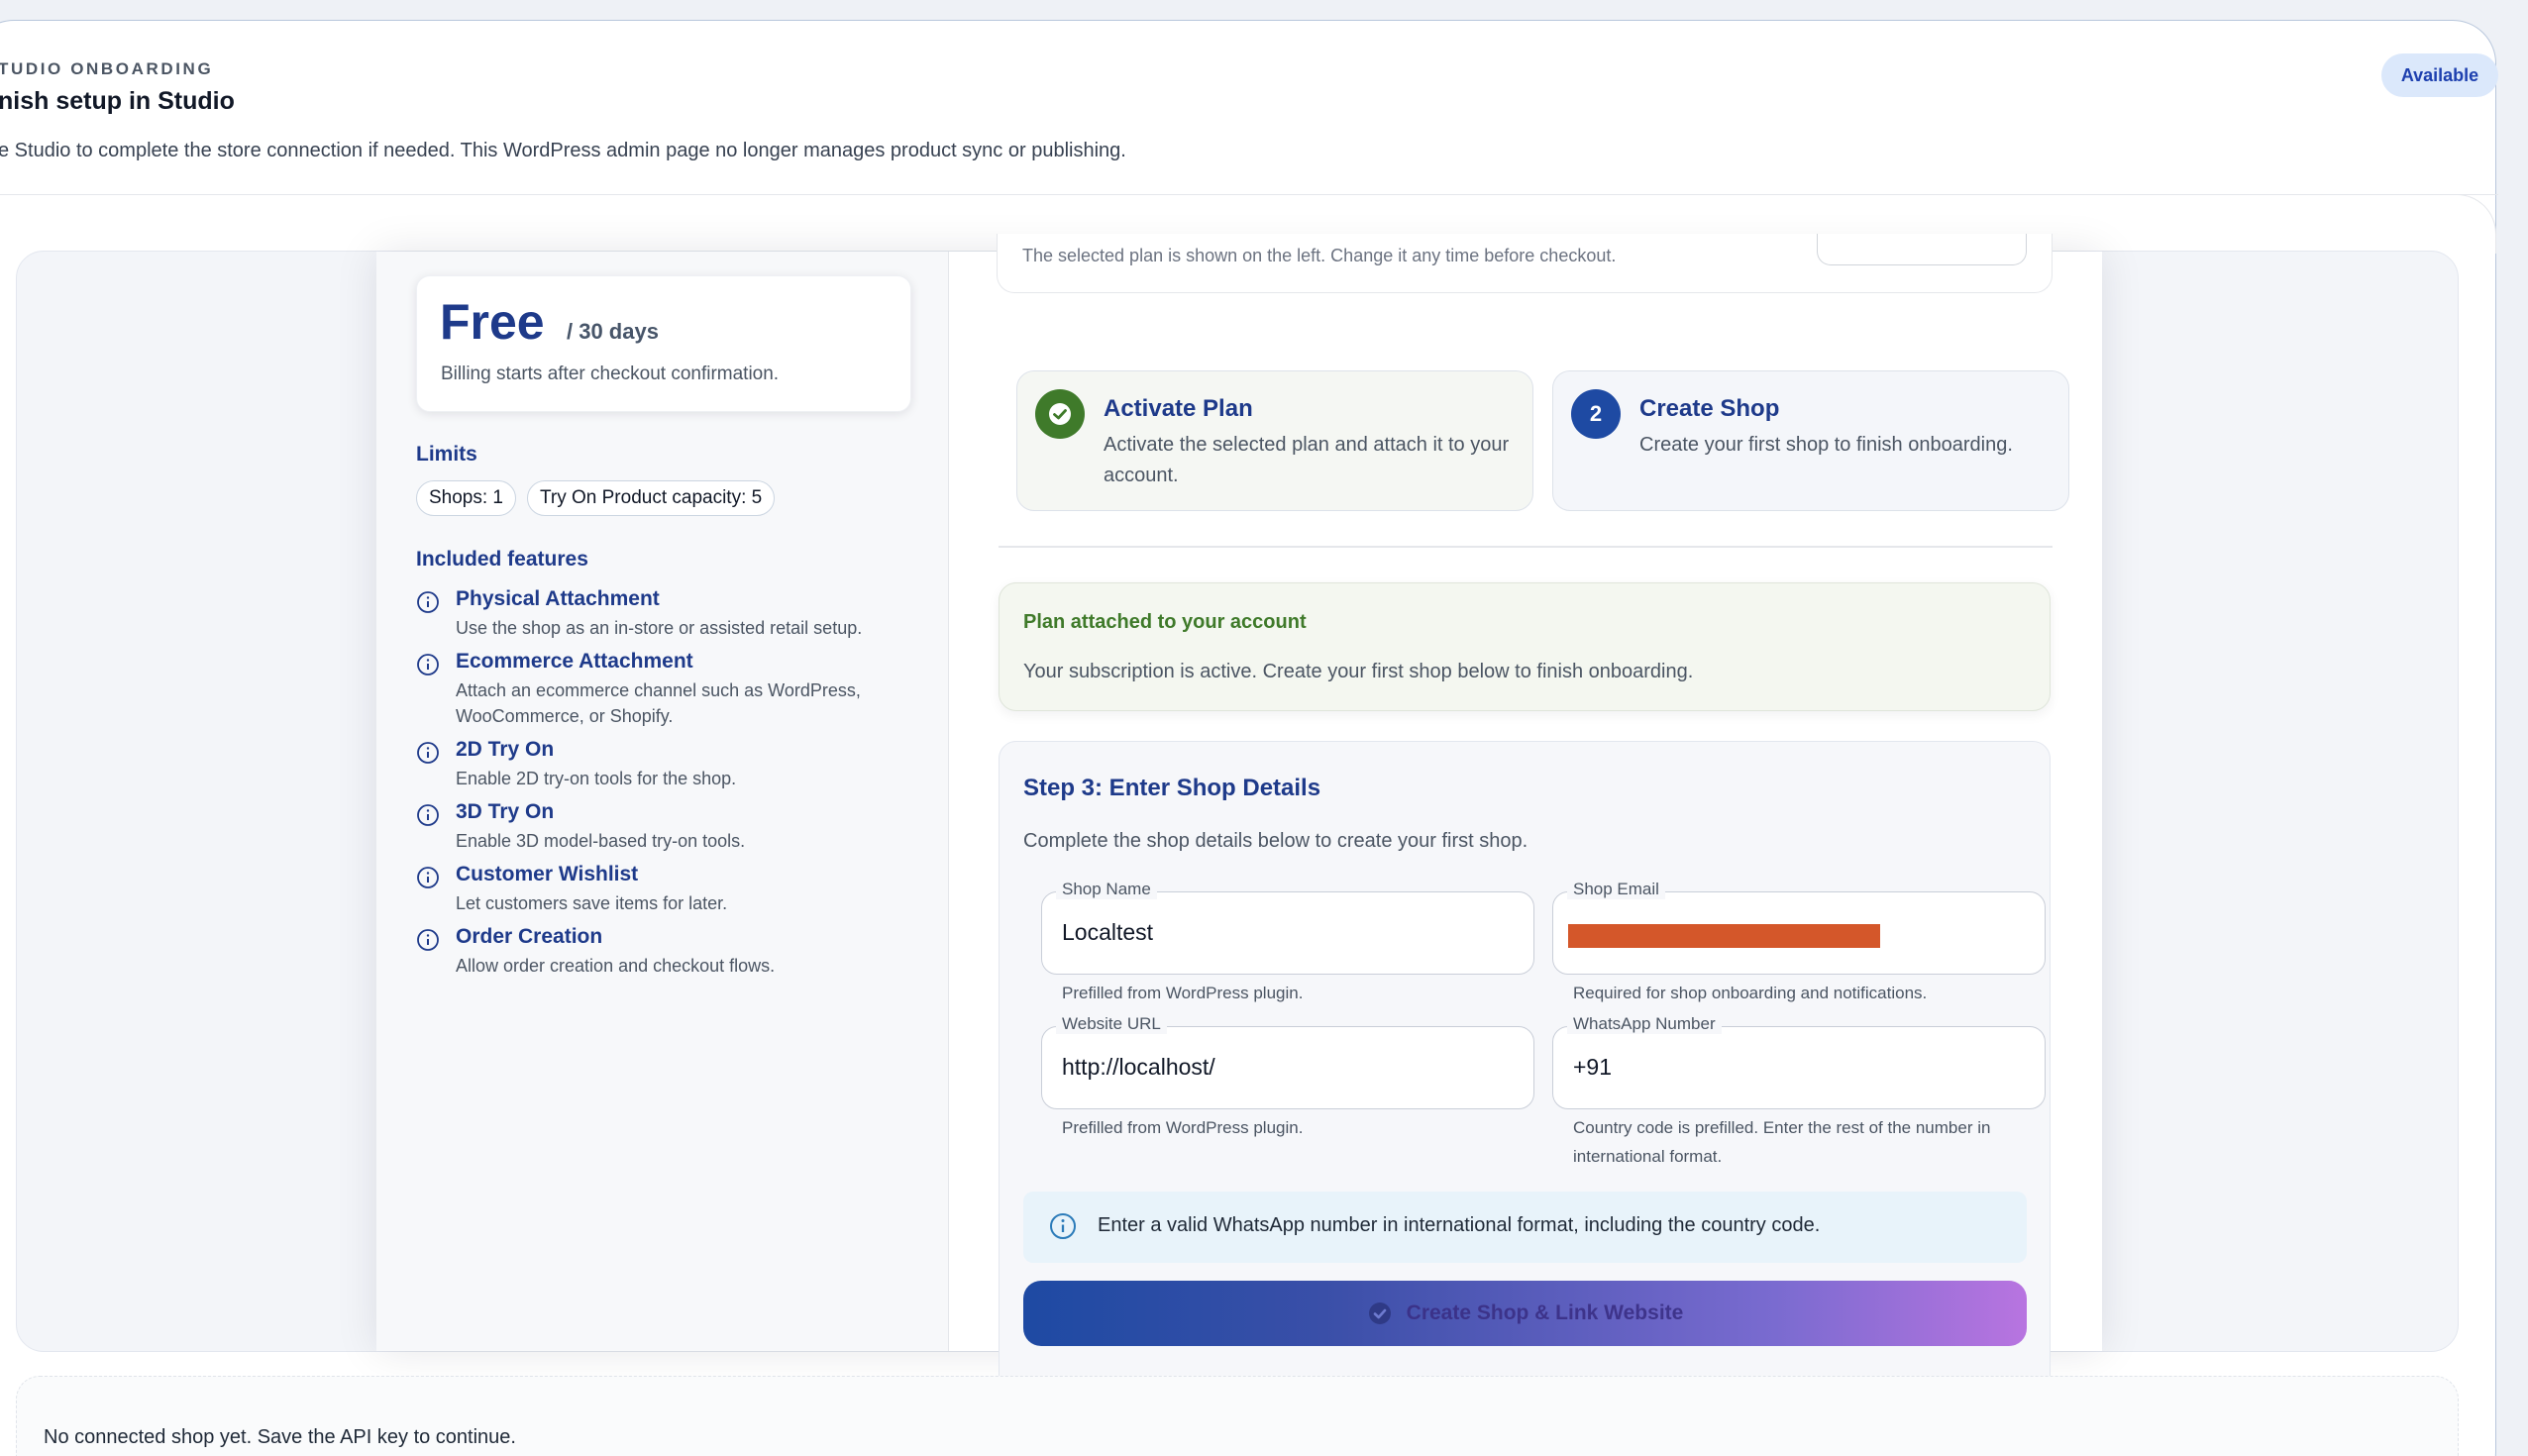 The image size is (2528, 1456). I want to click on whatsapp-label: WhatsApp Number, so click(1644, 1024).